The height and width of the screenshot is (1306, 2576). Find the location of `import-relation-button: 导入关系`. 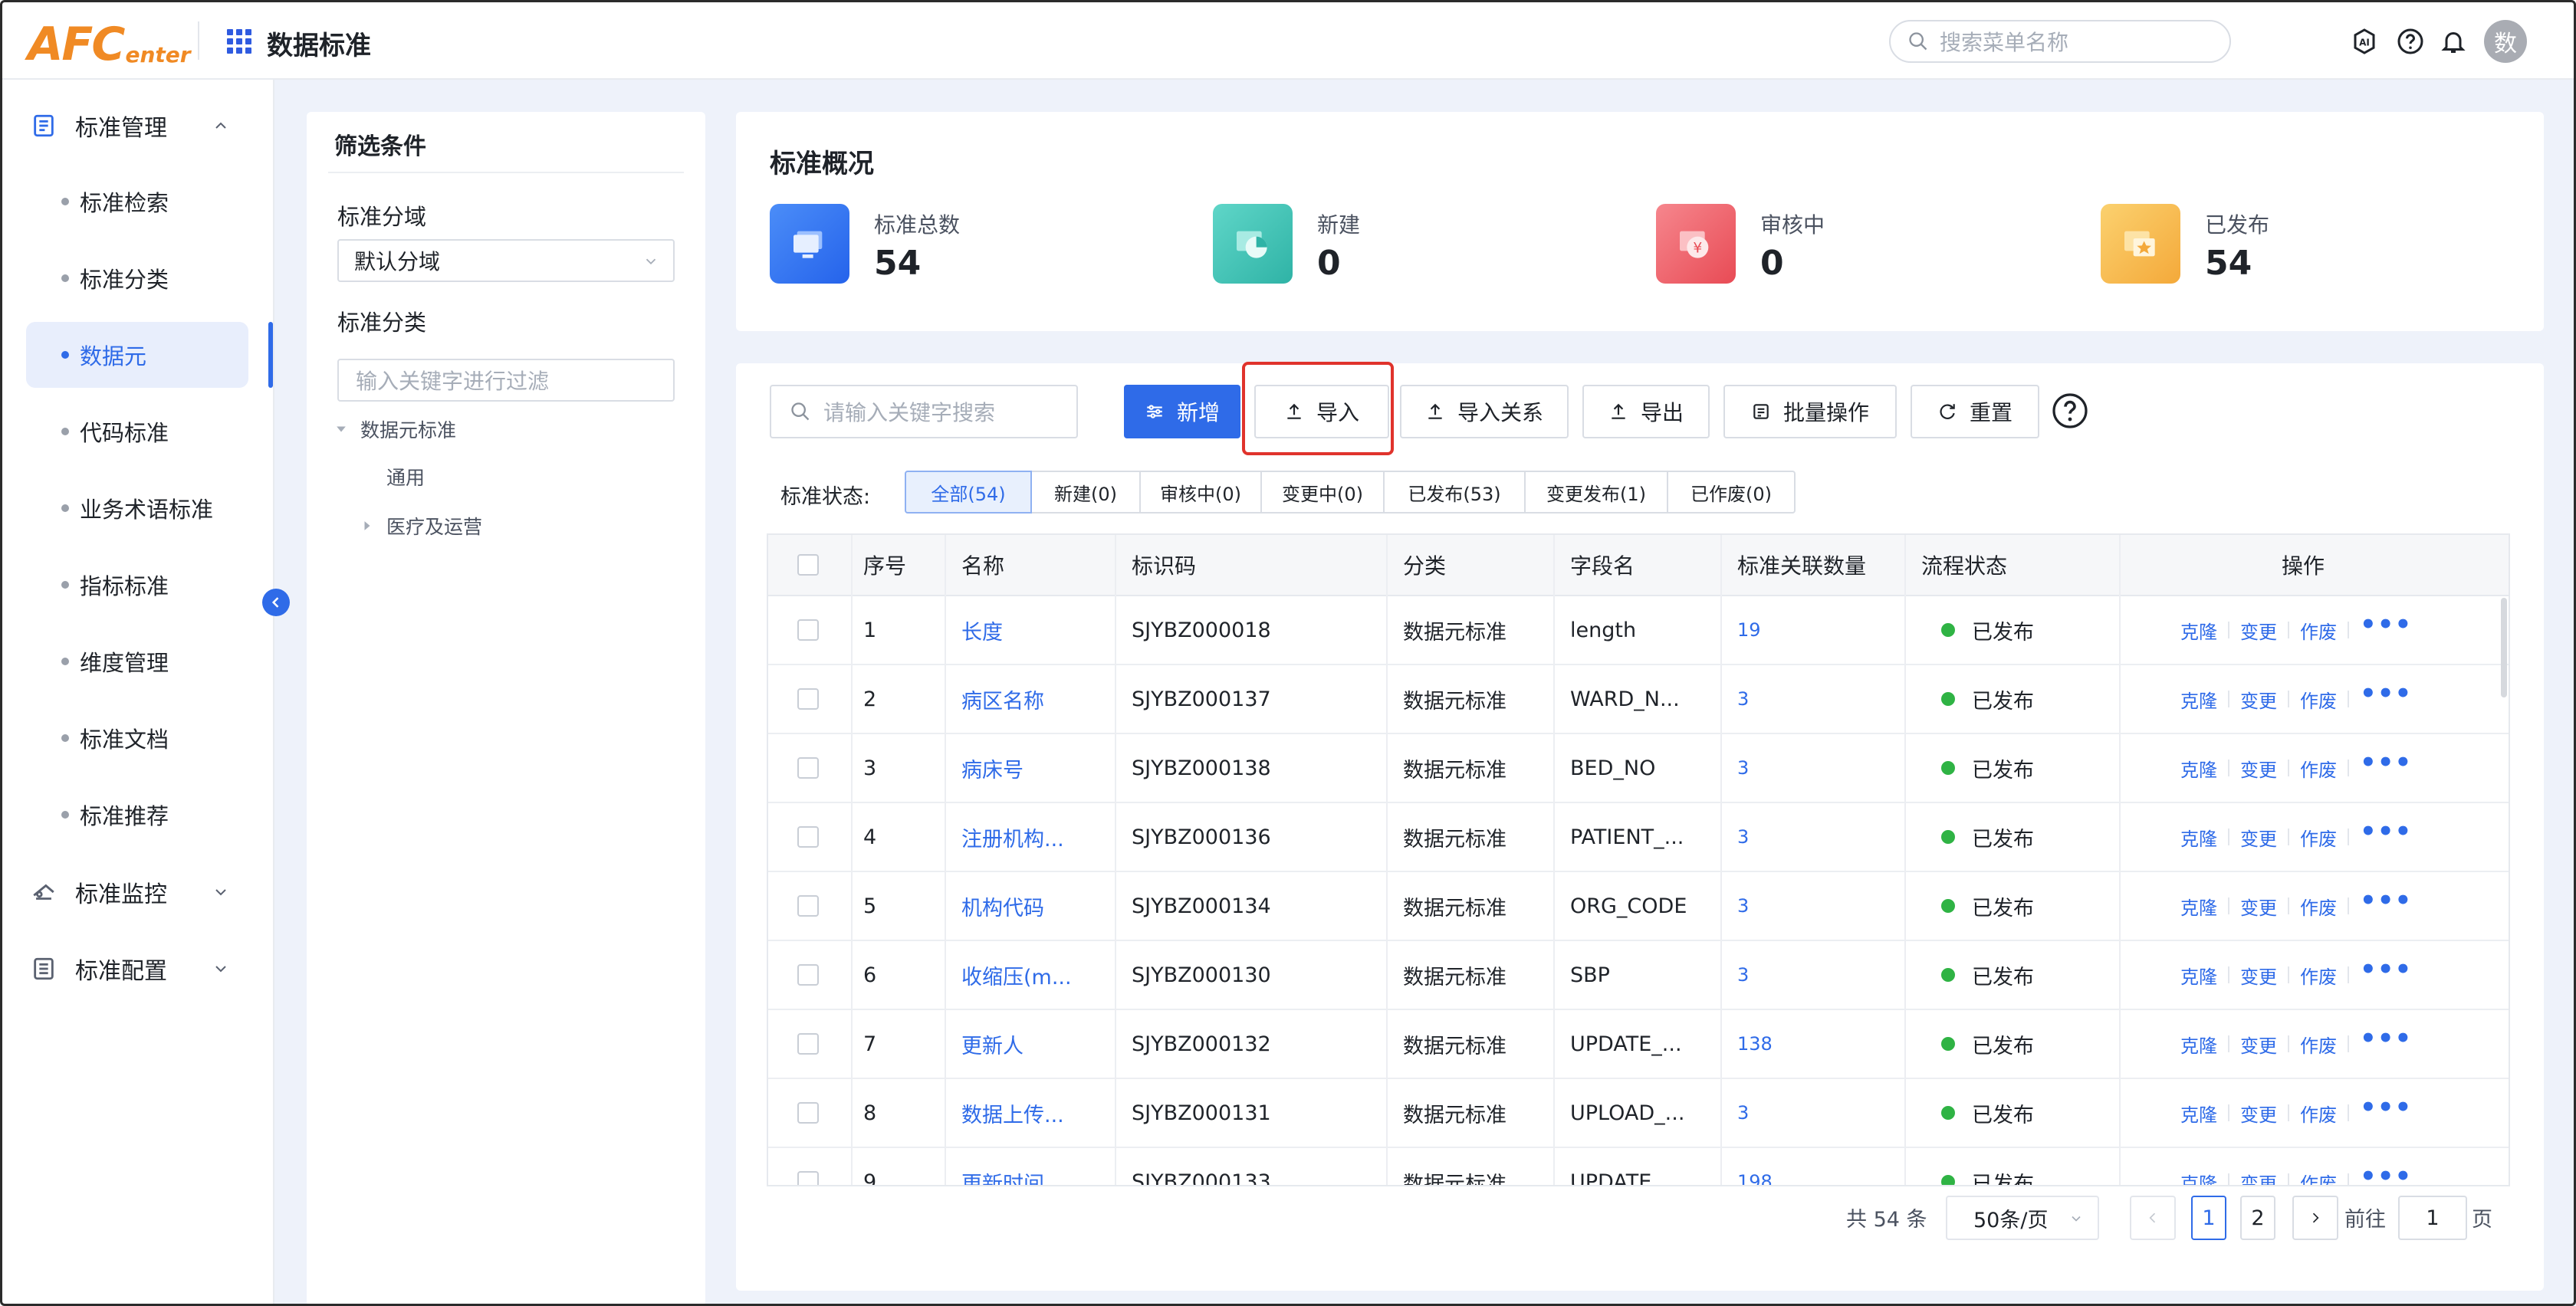

import-relation-button: 导入关系 is located at coordinates (1485, 411).